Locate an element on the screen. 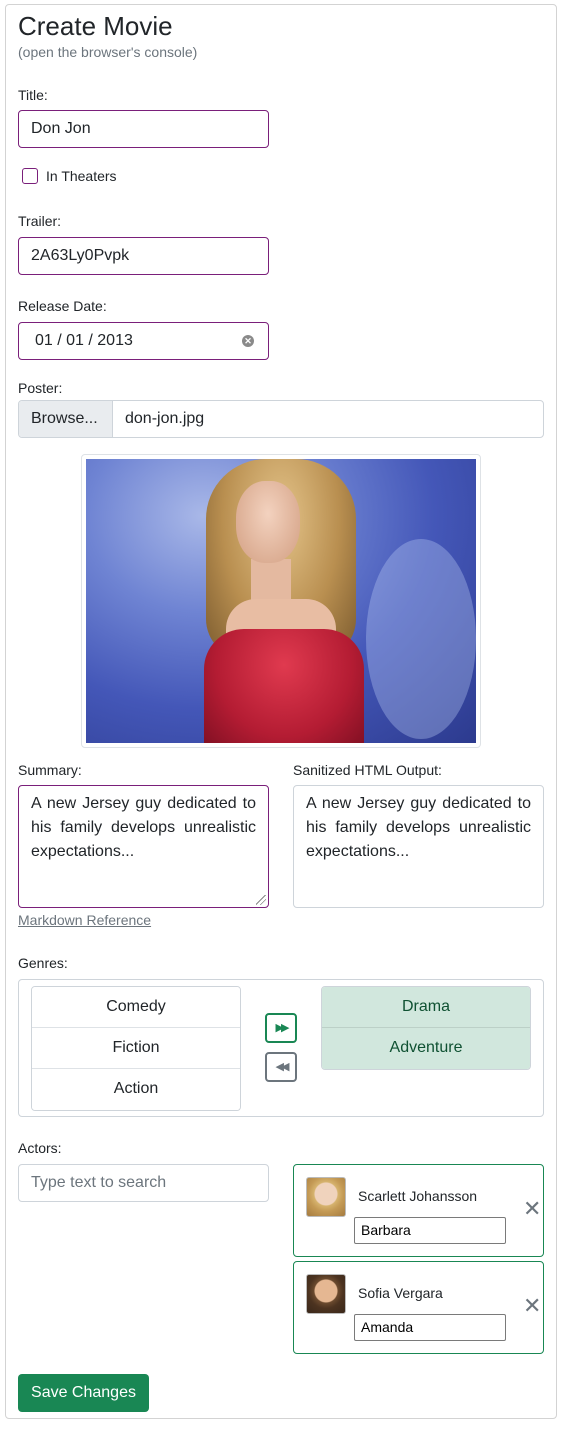 Image resolution: width=564 pixels, height=1431 pixels. in-theaters-checkbox is located at coordinates (30, 176).